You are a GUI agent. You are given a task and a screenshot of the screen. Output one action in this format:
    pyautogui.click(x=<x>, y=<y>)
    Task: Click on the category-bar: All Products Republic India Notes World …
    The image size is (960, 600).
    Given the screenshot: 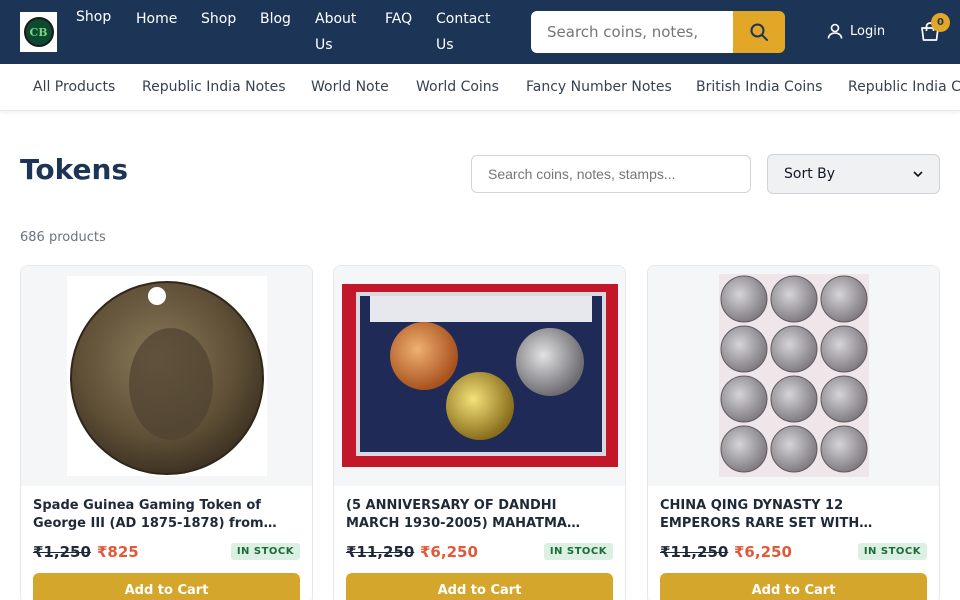 What is the action you would take?
    pyautogui.click(x=480, y=87)
    